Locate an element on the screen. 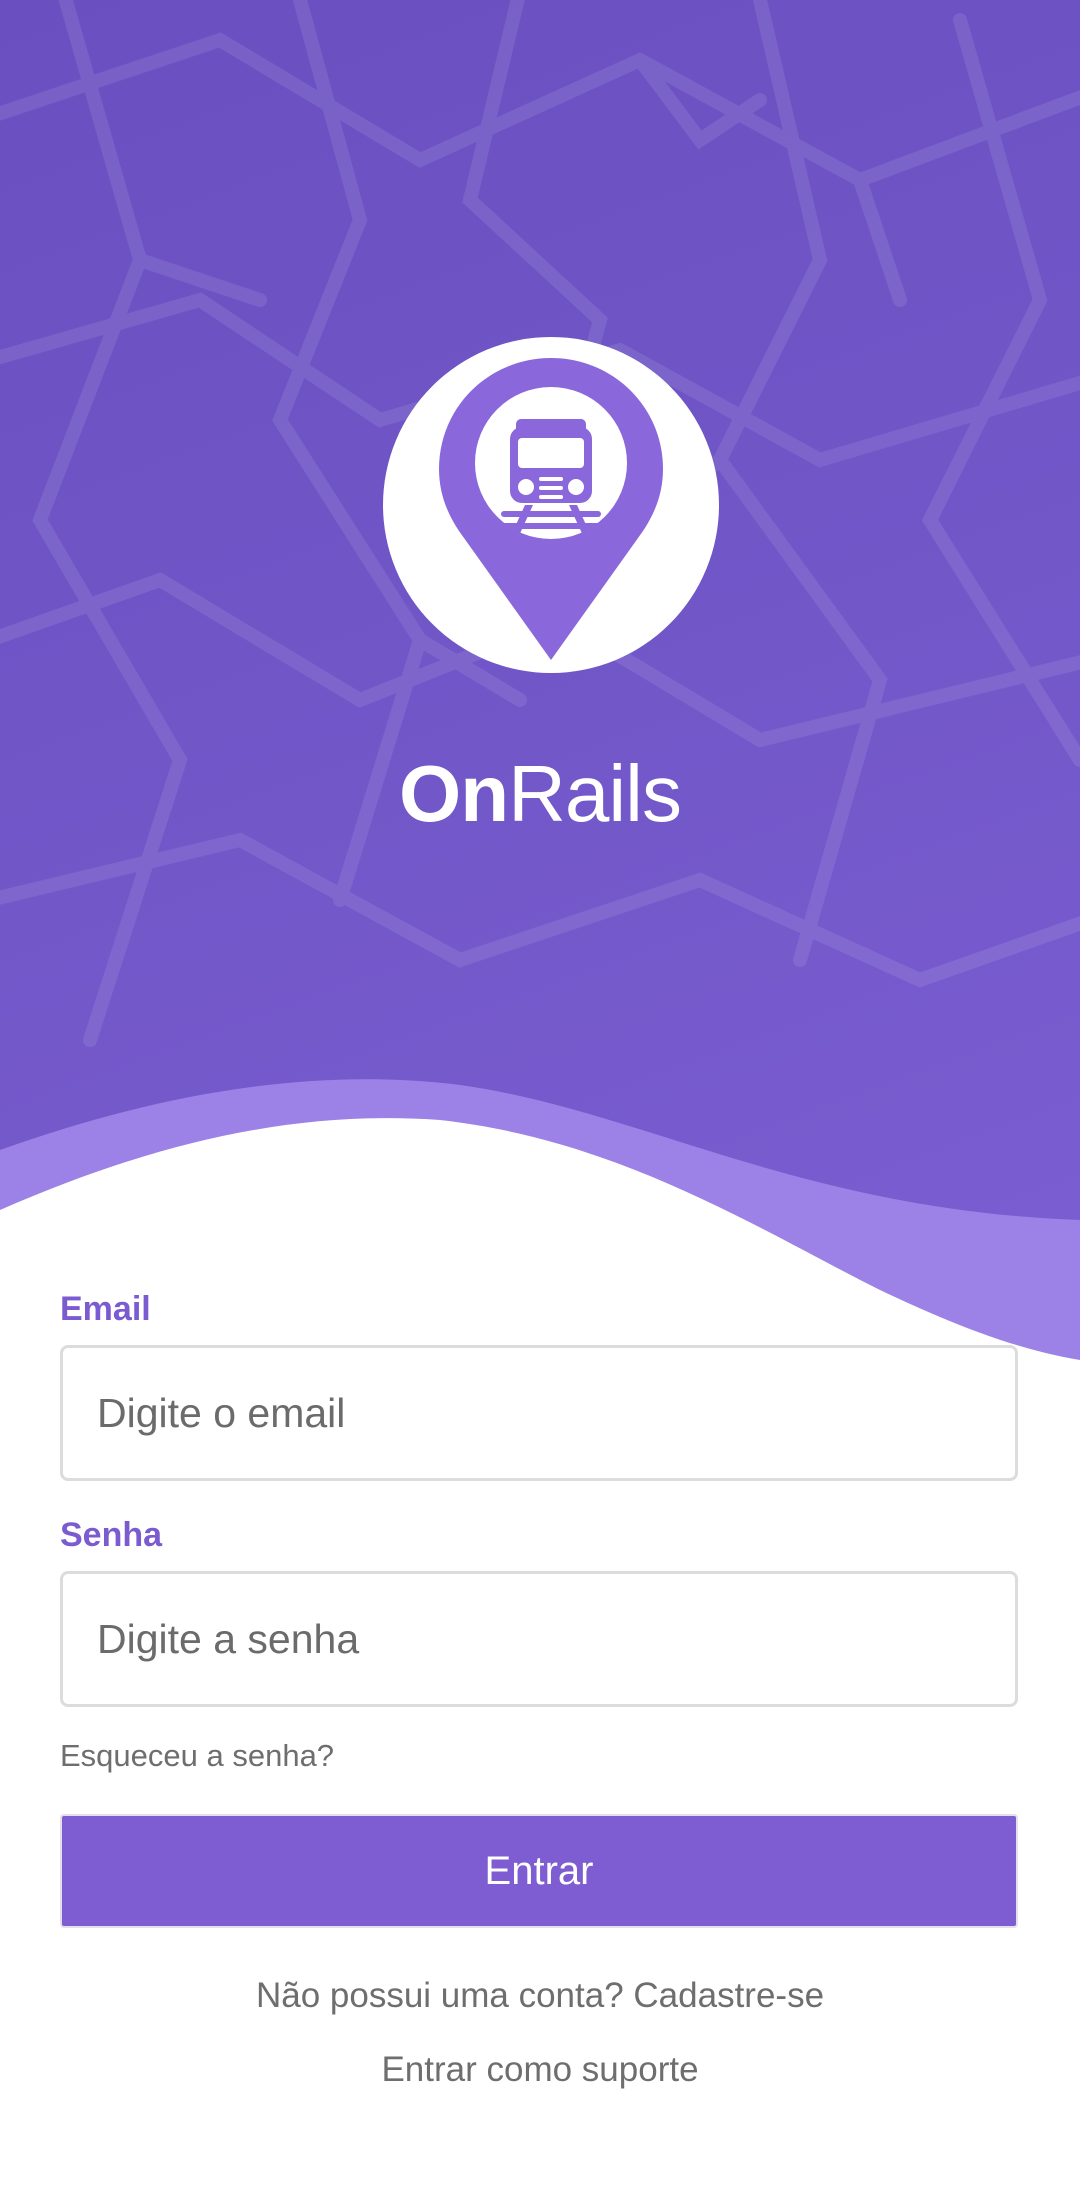  app-name: OnRails is located at coordinates (540, 794).